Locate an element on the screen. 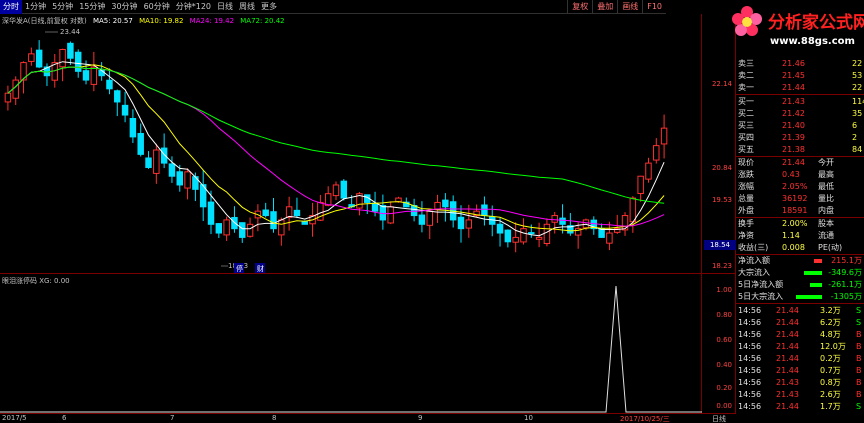 The height and width of the screenshot is (423, 864). quote-label: 外盘 is located at coordinates (746, 210).